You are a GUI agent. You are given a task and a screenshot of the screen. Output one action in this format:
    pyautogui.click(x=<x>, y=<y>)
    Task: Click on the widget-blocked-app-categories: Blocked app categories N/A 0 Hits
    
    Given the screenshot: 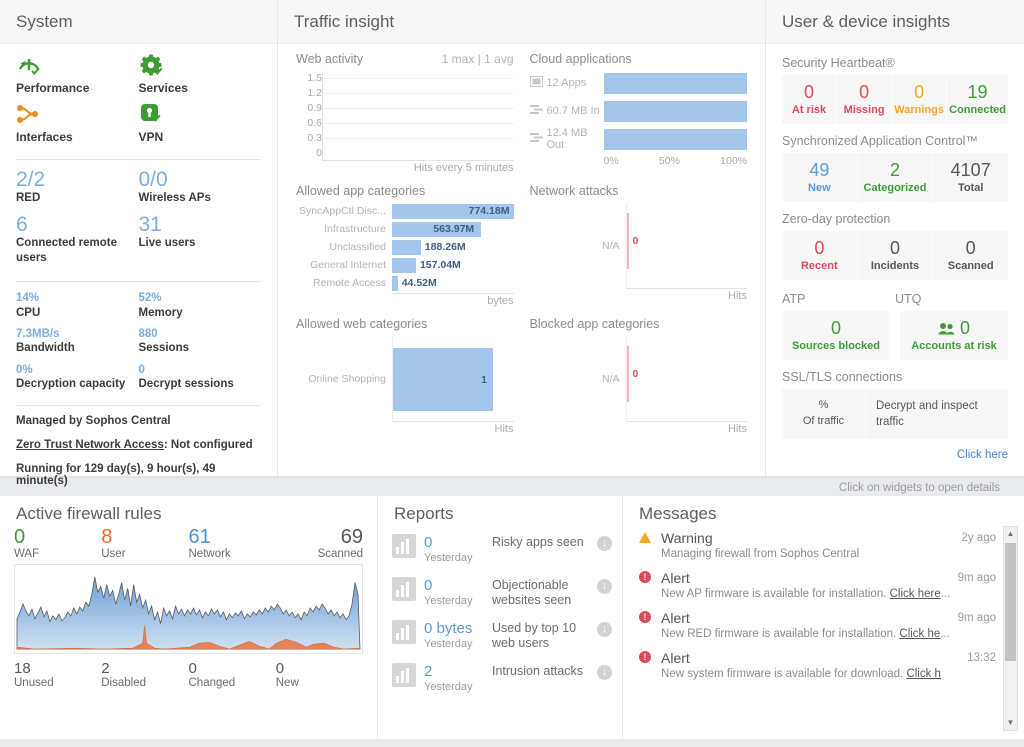 What is the action you would take?
    pyautogui.click(x=639, y=377)
    